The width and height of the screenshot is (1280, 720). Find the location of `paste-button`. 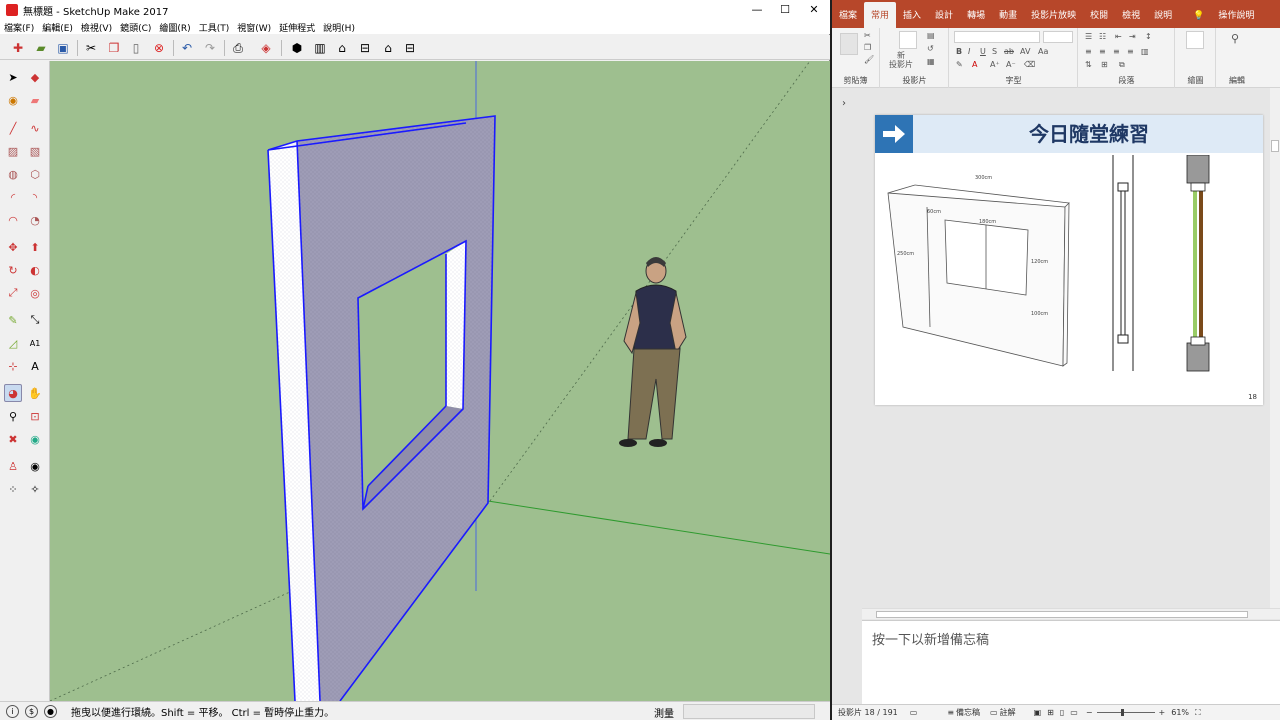

paste-button is located at coordinates (849, 44).